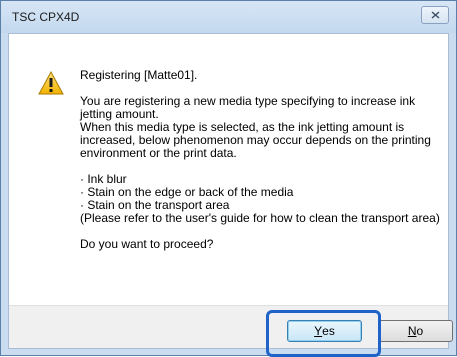 The width and height of the screenshot is (457, 357). Describe the element at coordinates (139, 75) in the screenshot. I see `message-title: Registering [Matte01].` at that location.